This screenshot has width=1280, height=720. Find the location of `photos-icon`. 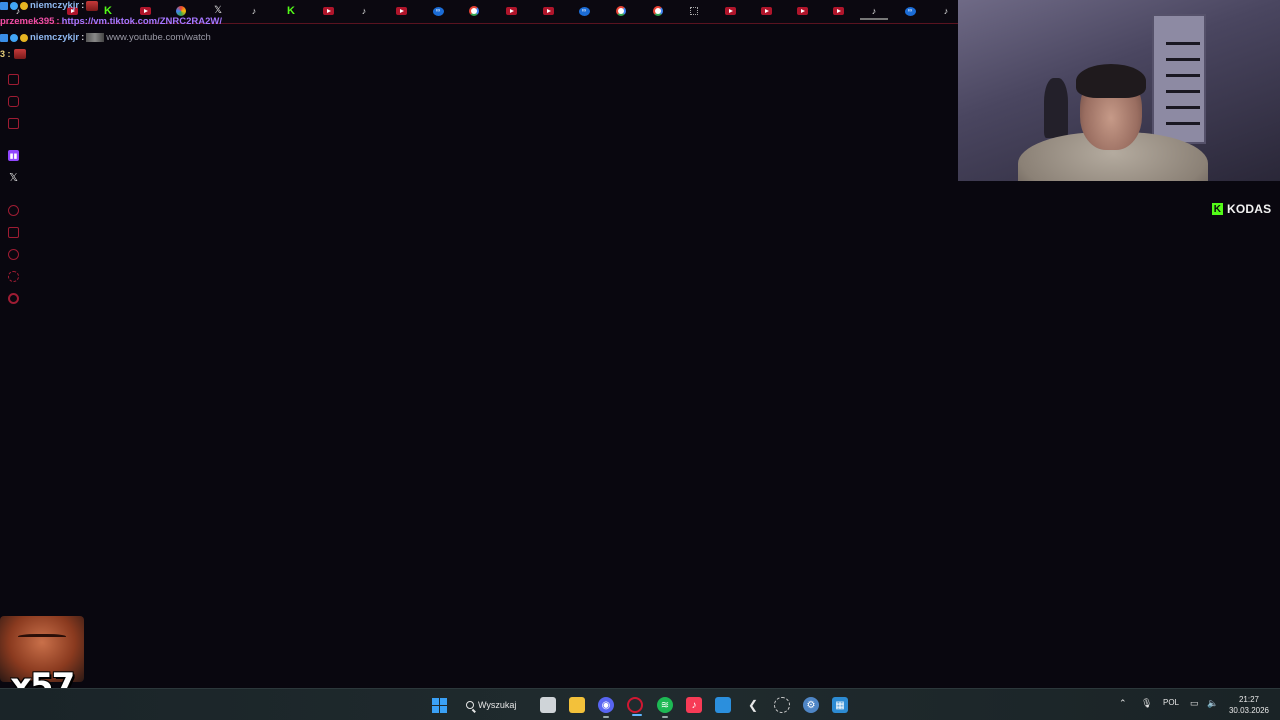

photos-icon is located at coordinates (723, 705).